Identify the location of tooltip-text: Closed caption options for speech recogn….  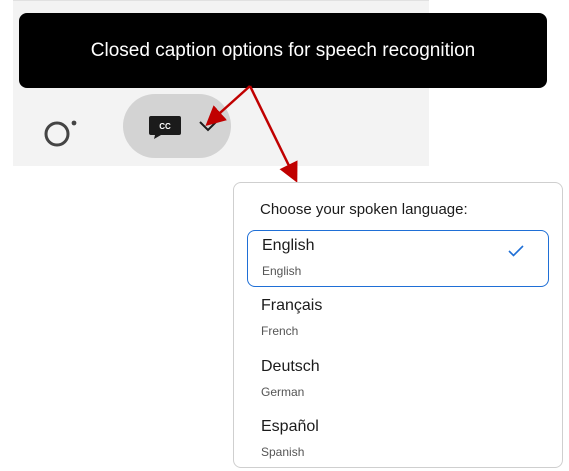
(283, 50).